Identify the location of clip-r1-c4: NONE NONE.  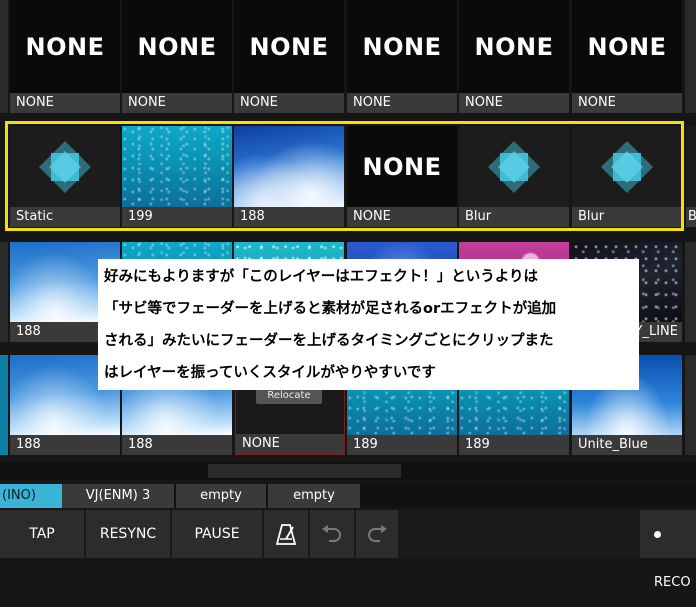
(402, 56).